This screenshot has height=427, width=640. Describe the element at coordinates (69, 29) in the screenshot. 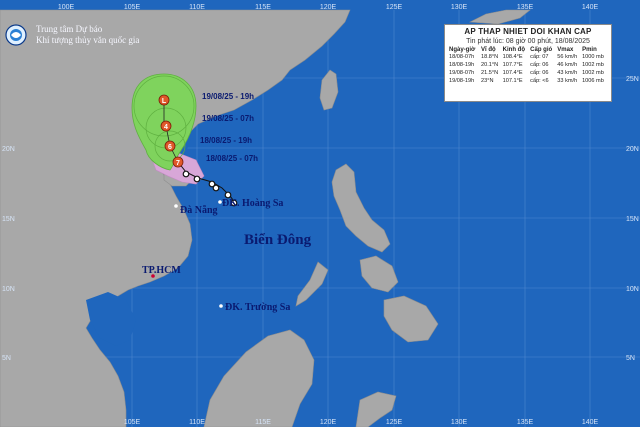

I see `agency-line-1: Trung tâm Dự báo` at that location.